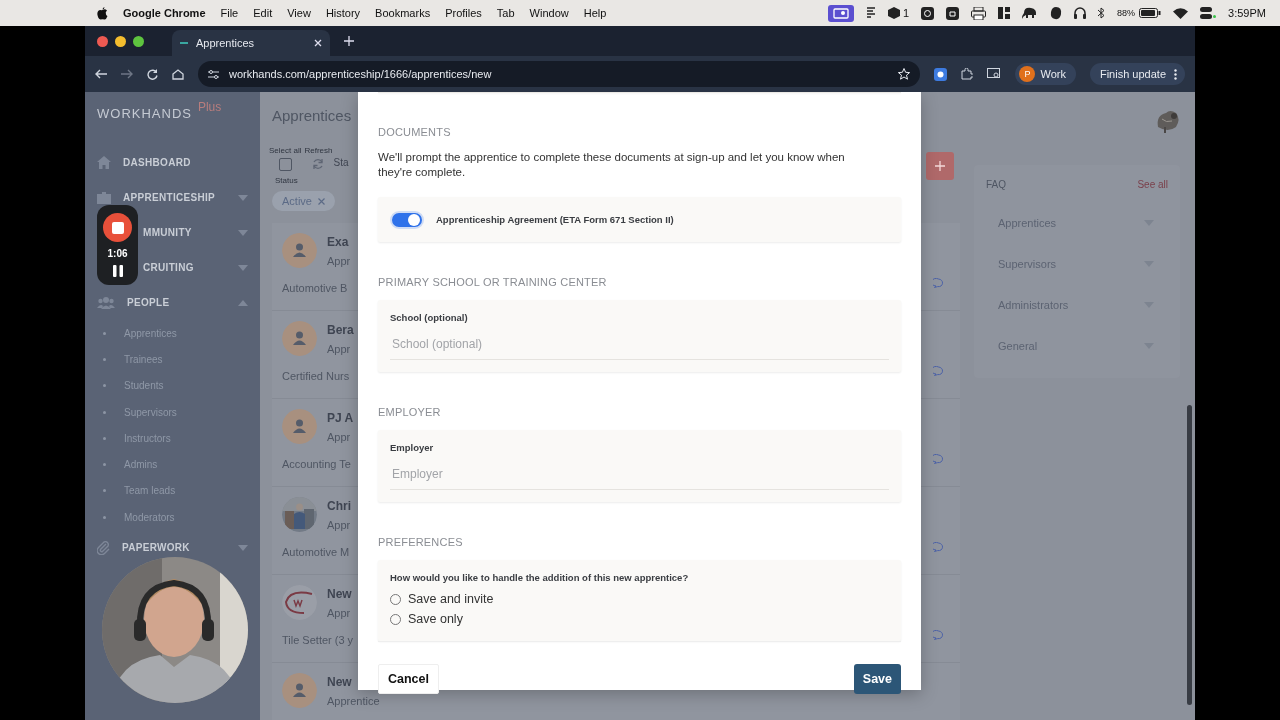 The image size is (1280, 720). I want to click on brand-suffix-label: Plus, so click(209, 107).